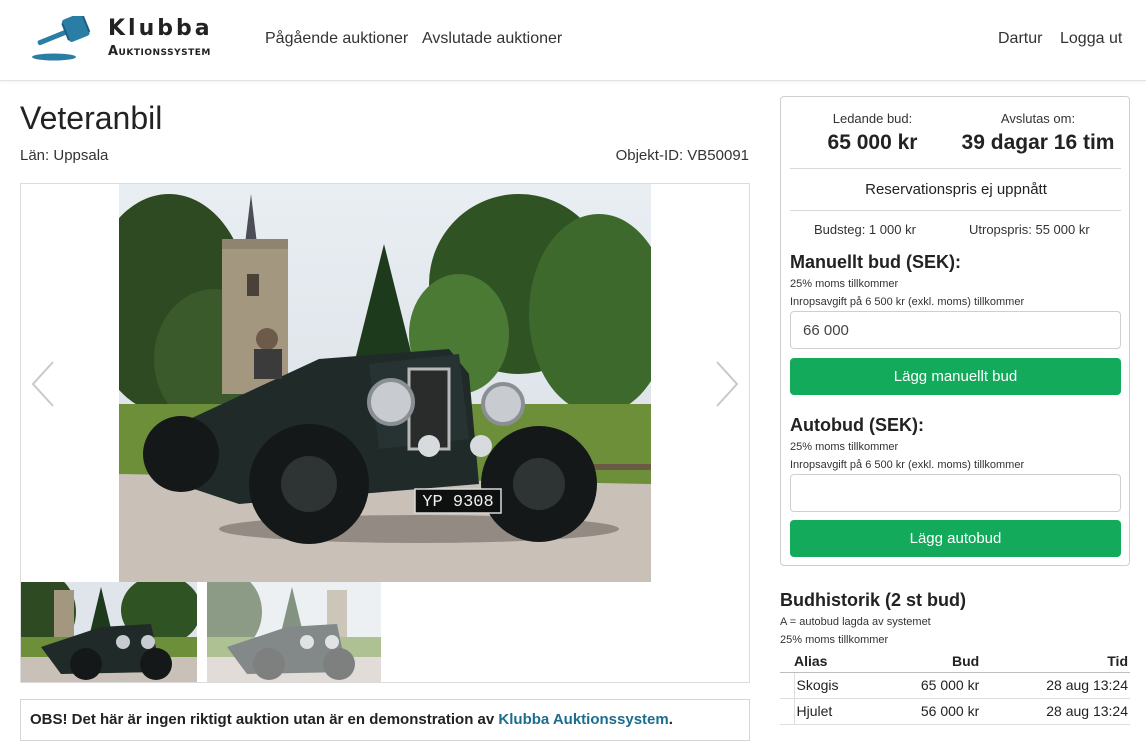 The height and width of the screenshot is (751, 1146). I want to click on auto-bid-legend: A = autobud lagda av systemet, so click(855, 622).